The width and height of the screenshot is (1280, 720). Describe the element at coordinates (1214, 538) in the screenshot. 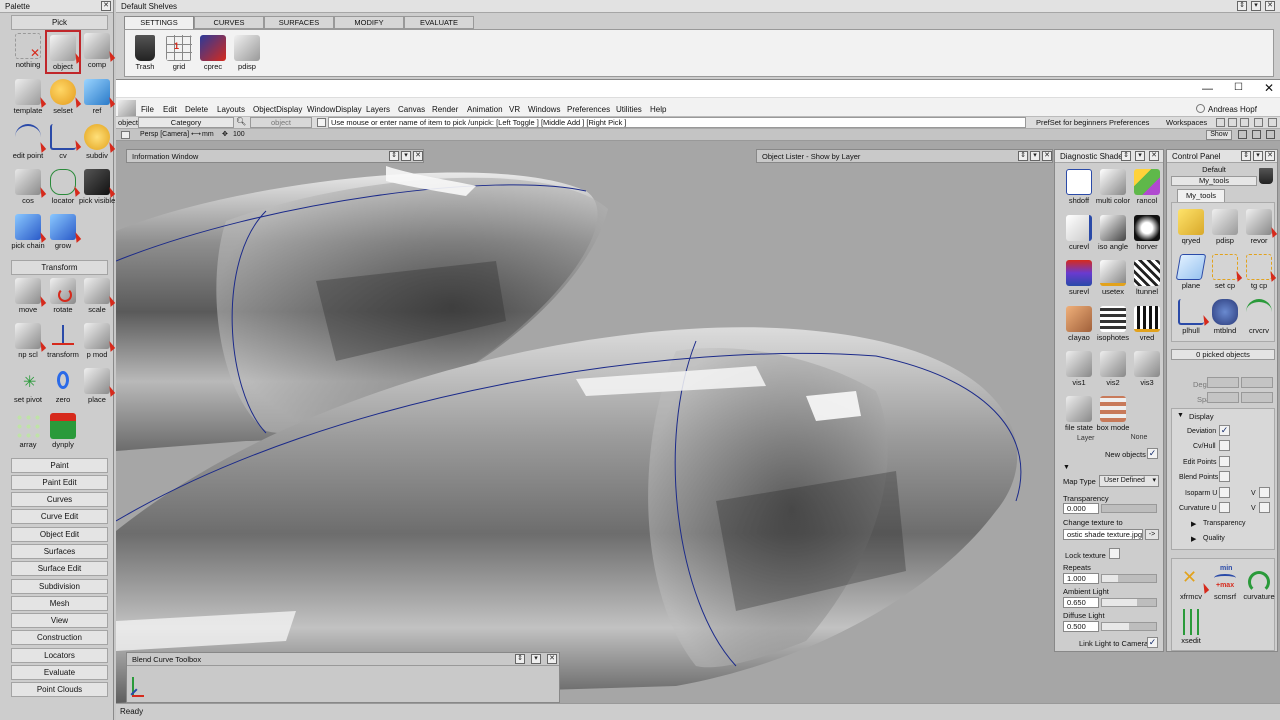

I see `cp-quality-sub: Quality` at that location.